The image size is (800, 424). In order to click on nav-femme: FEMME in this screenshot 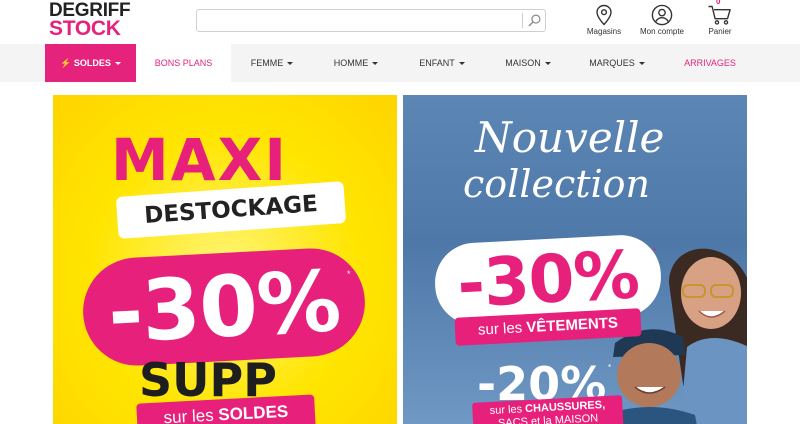, I will do `click(272, 63)`.